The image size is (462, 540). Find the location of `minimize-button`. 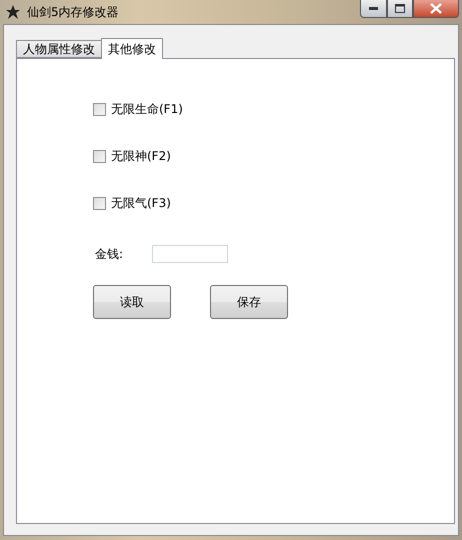

minimize-button is located at coordinates (373, 9).